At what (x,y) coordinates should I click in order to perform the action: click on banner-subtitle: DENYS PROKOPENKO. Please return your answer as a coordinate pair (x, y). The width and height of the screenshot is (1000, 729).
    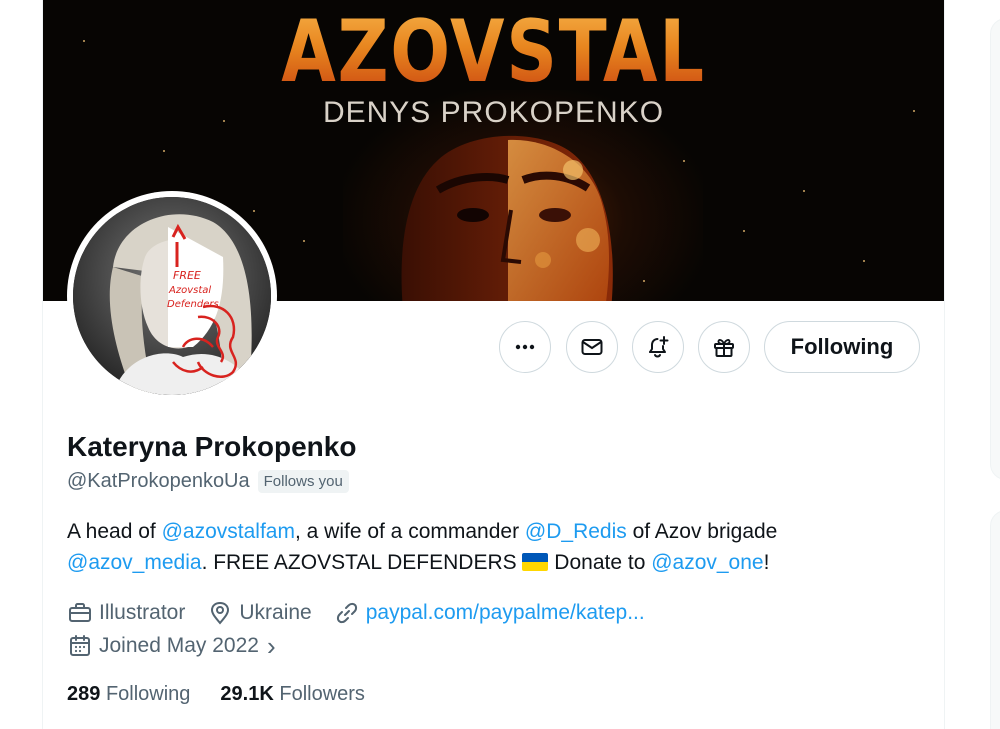
    Looking at the image, I should click on (493, 112).